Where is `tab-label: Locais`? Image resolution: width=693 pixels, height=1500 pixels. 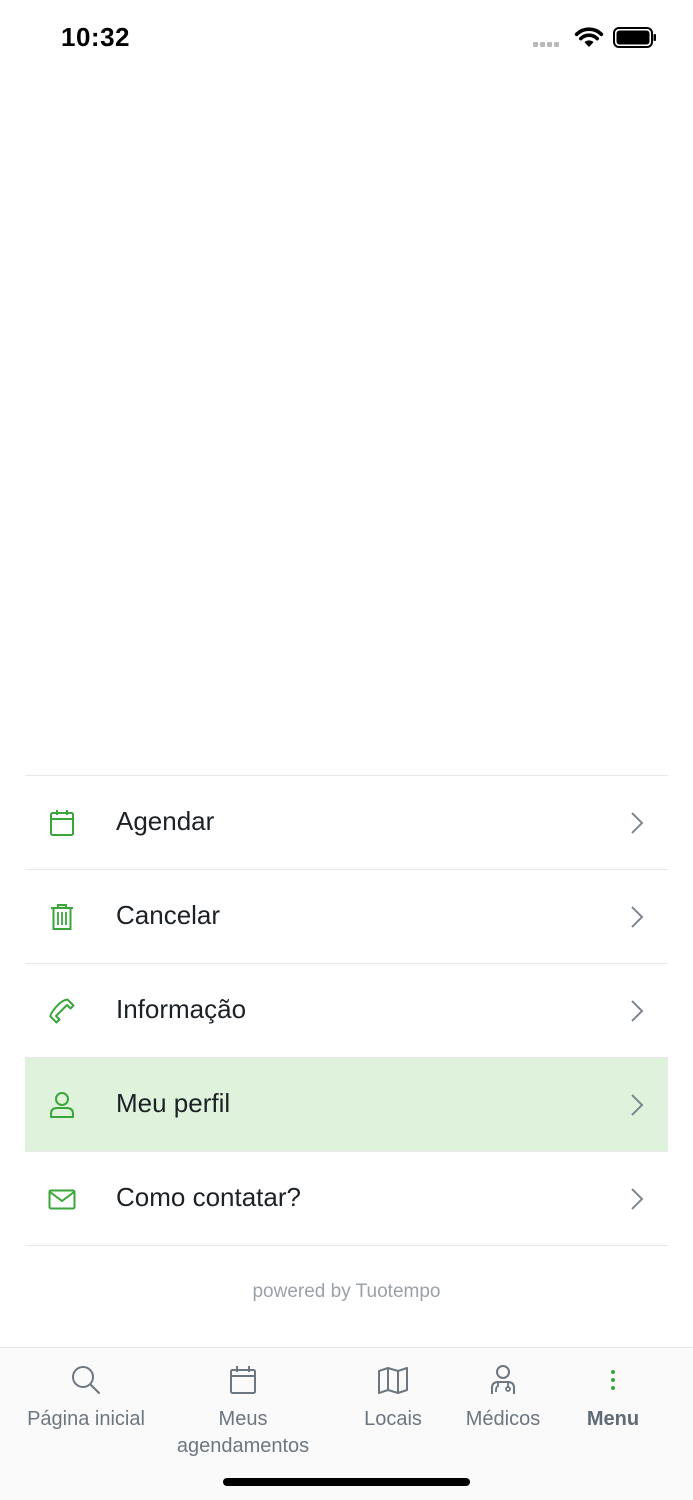 tab-label: Locais is located at coordinates (393, 1419).